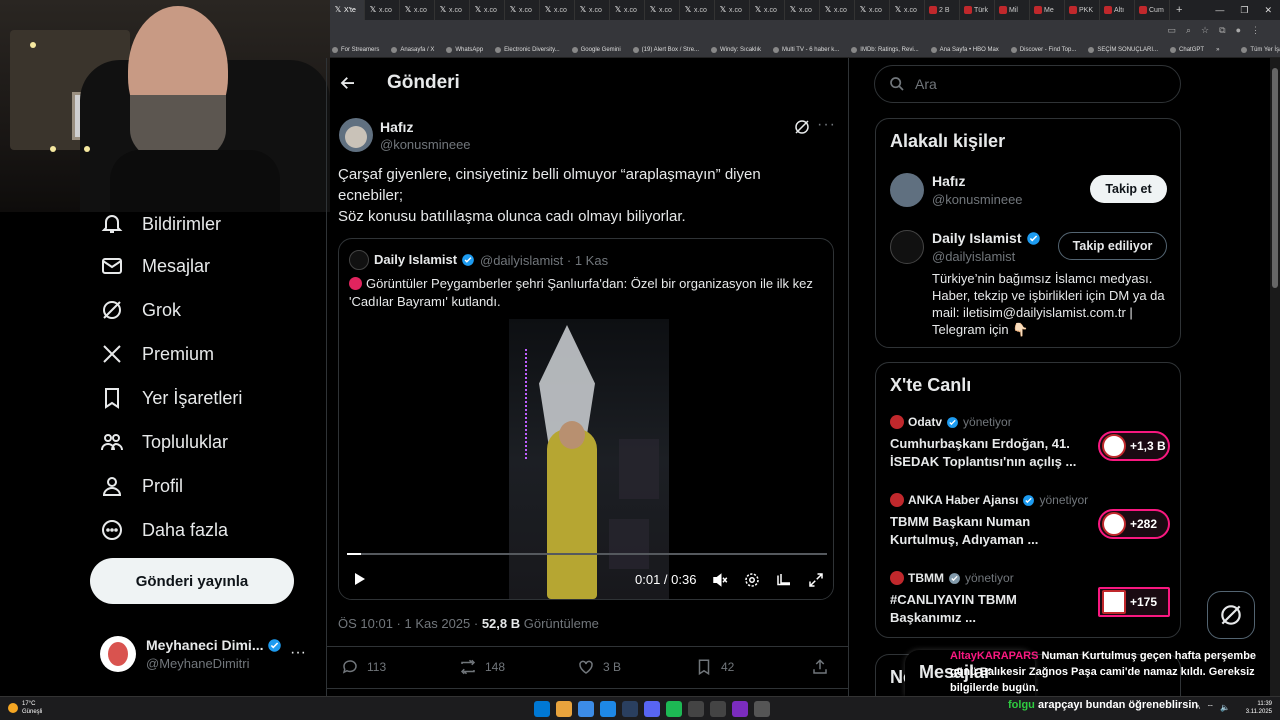 Image resolution: width=1280 pixels, height=720 pixels. What do you see at coordinates (410, 623) in the screenshot?
I see `tweet-timestamp: ÖS 10:01 · 1 Kas 2025 ·` at bounding box center [410, 623].